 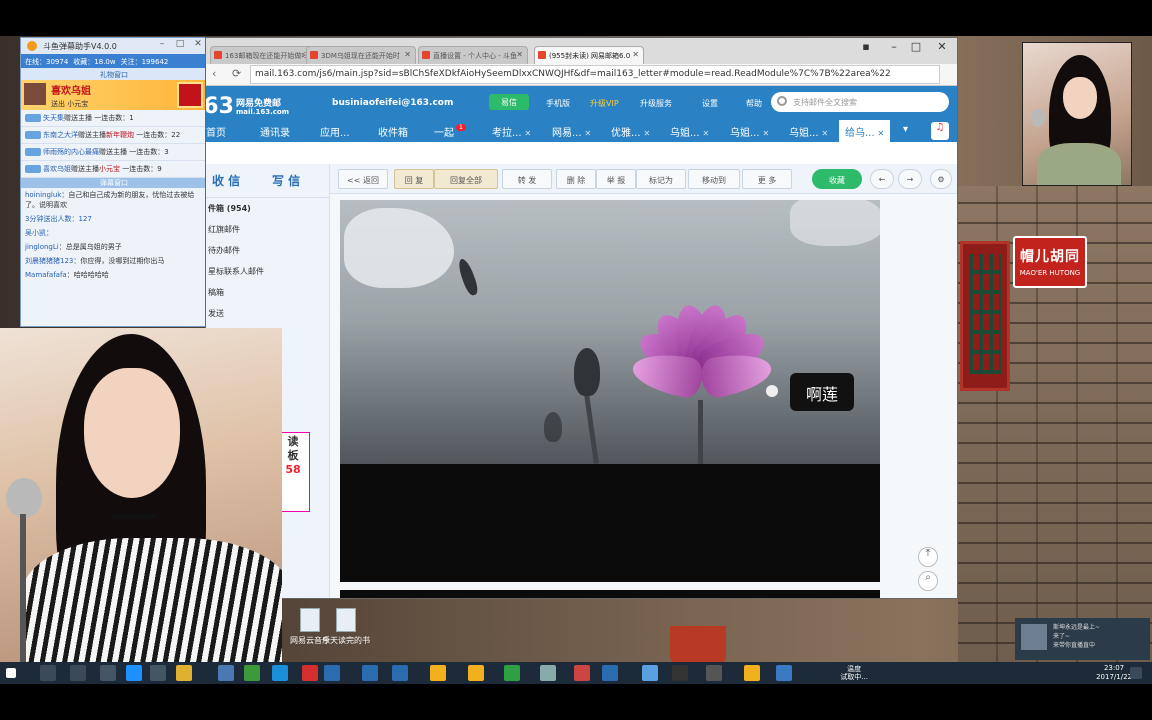 What do you see at coordinates (275, 131) in the screenshot?
I see `nav-tab-contacts: 通讯录` at bounding box center [275, 131].